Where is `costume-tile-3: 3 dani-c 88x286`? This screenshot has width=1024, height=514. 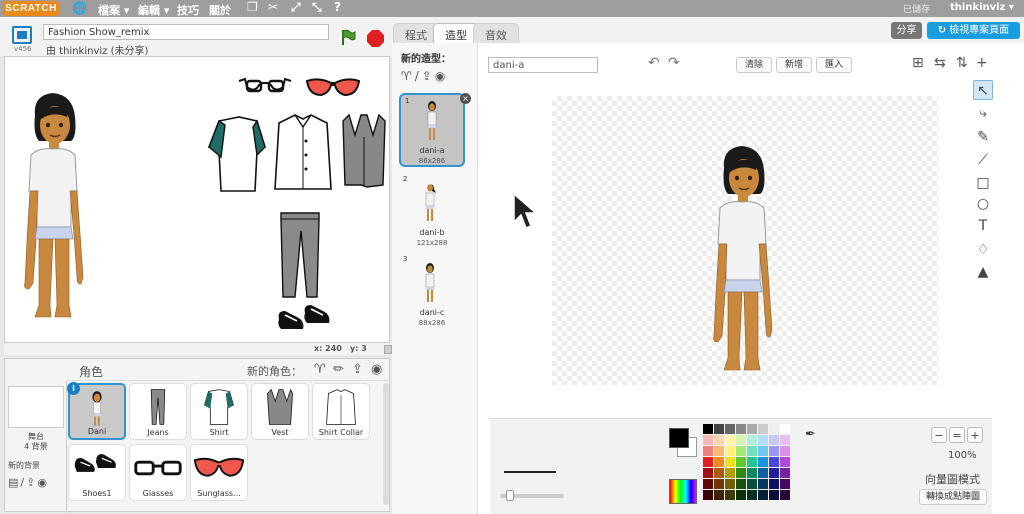
costume-tile-3: 3 dani-c 88x286 is located at coordinates (432, 290).